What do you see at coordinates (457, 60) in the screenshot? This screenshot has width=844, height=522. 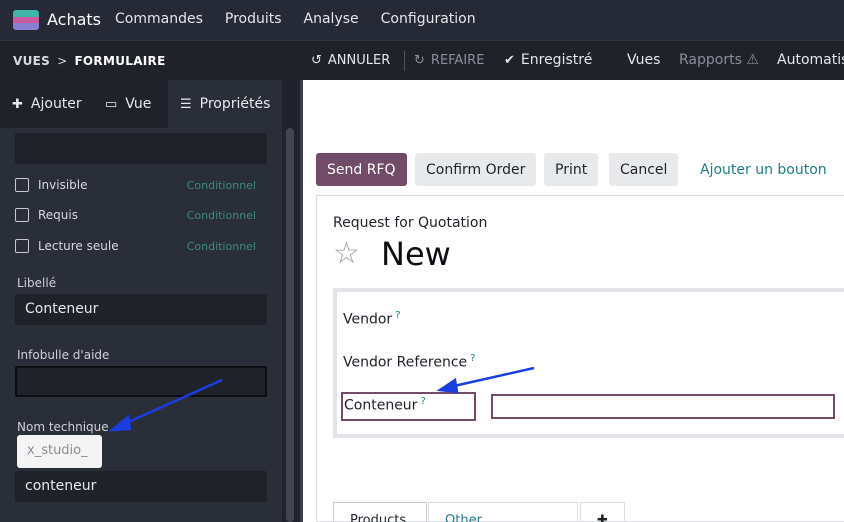 I see `redo-label: REFAIRE` at bounding box center [457, 60].